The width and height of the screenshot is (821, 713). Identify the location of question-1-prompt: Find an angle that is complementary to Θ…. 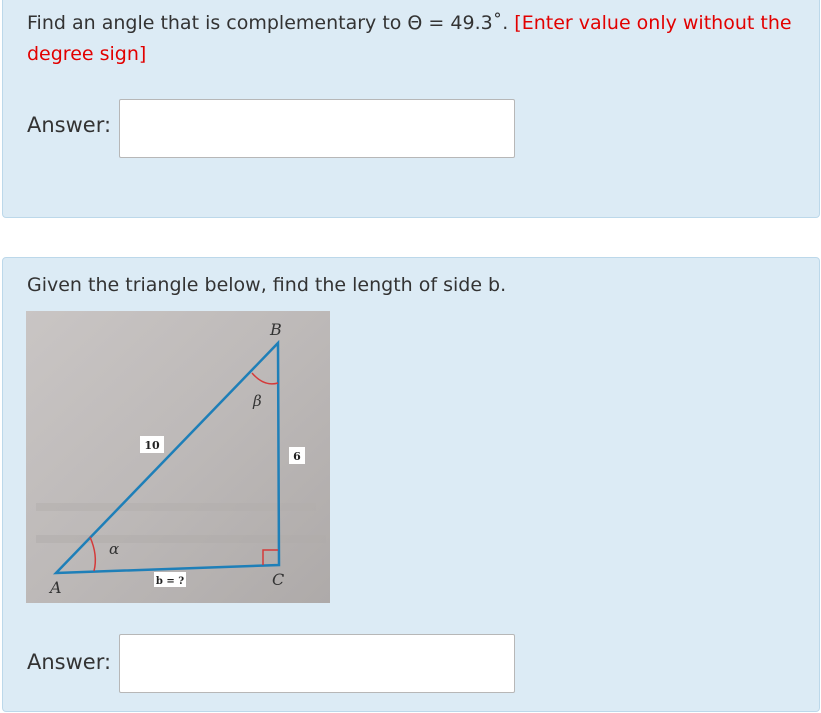
(268, 23).